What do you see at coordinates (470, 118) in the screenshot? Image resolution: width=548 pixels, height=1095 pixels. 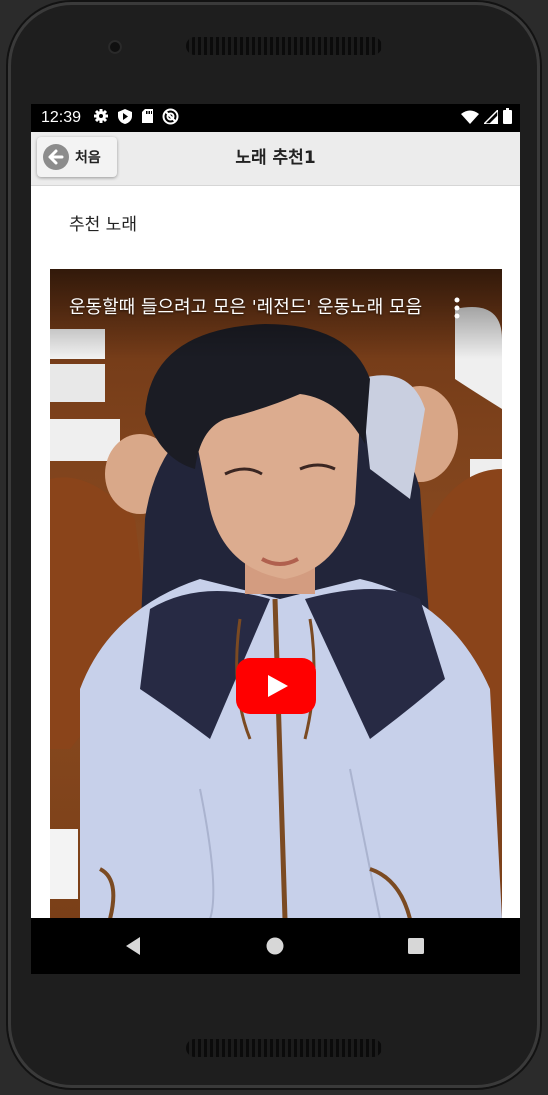 I see `wifi-icon` at bounding box center [470, 118].